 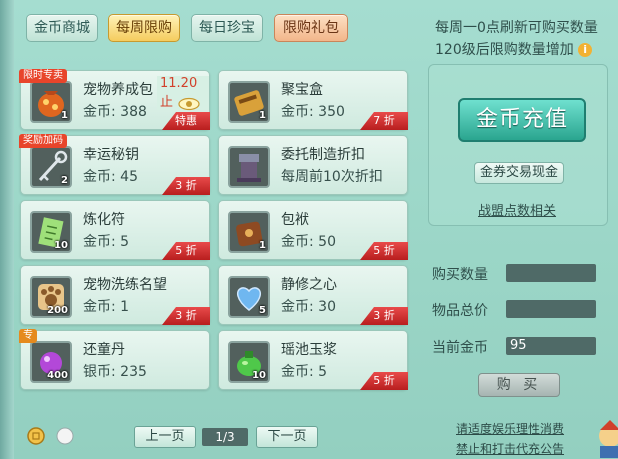 What do you see at coordinates (384, 121) in the screenshot?
I see `discount-badge: 7 折` at bounding box center [384, 121].